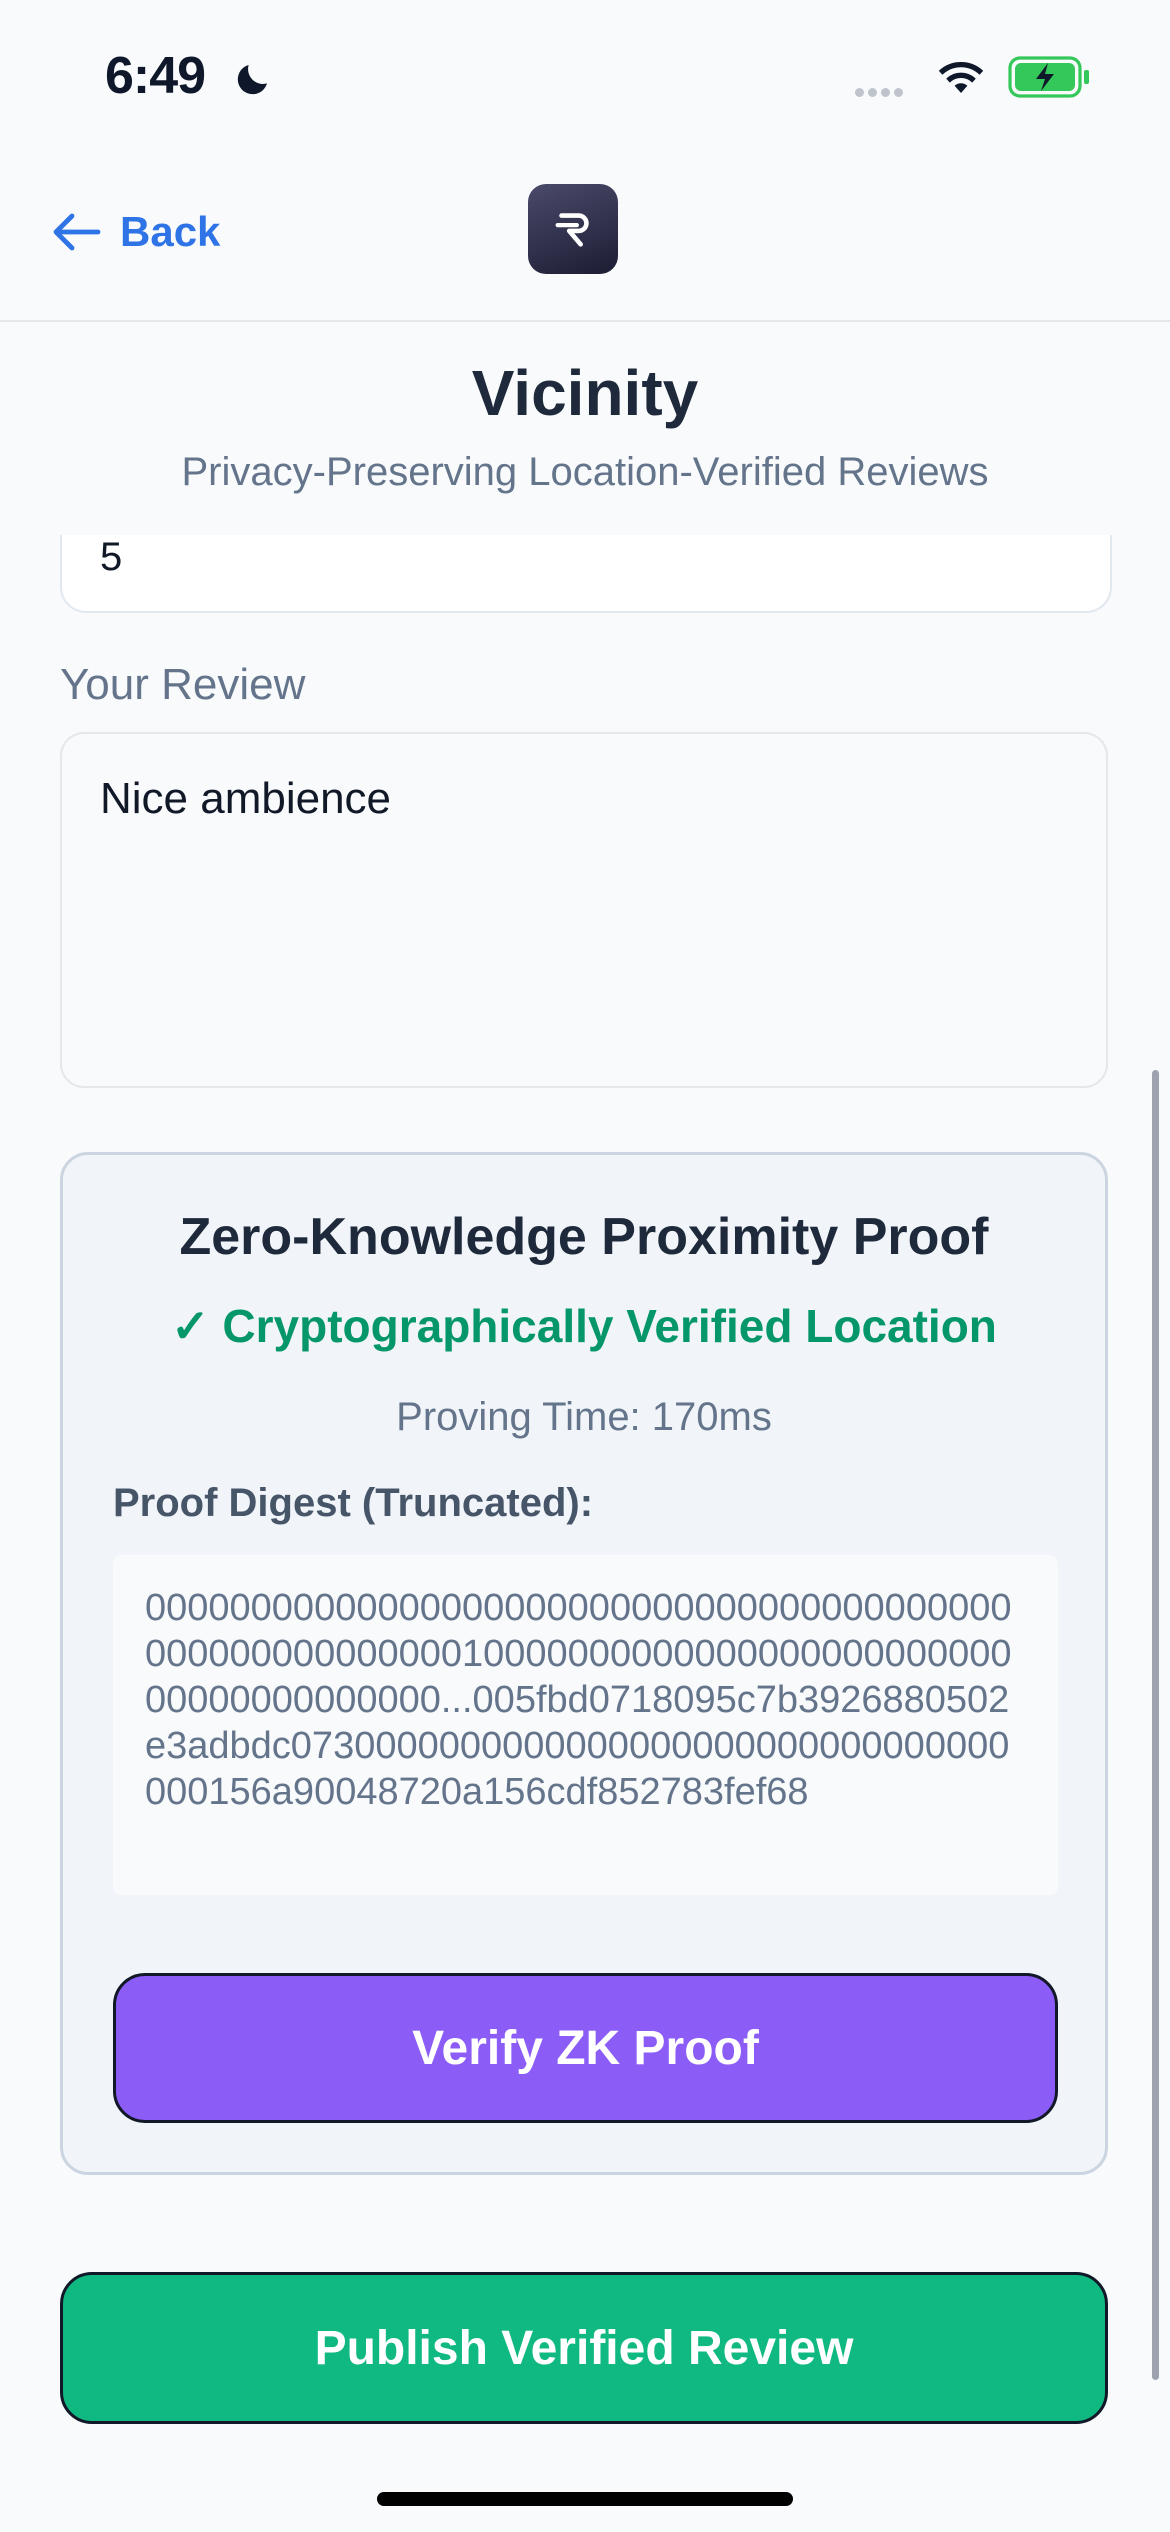 The width and height of the screenshot is (1170, 2532). Describe the element at coordinates (573, 229) in the screenshot. I see `app-logo-icon` at that location.